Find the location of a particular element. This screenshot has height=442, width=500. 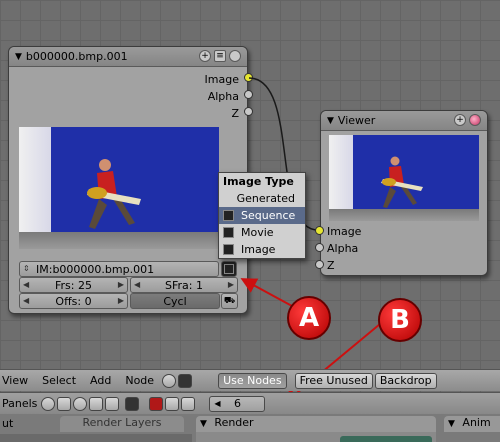

menu-item-sequence: Sequence is located at coordinates (262, 215).